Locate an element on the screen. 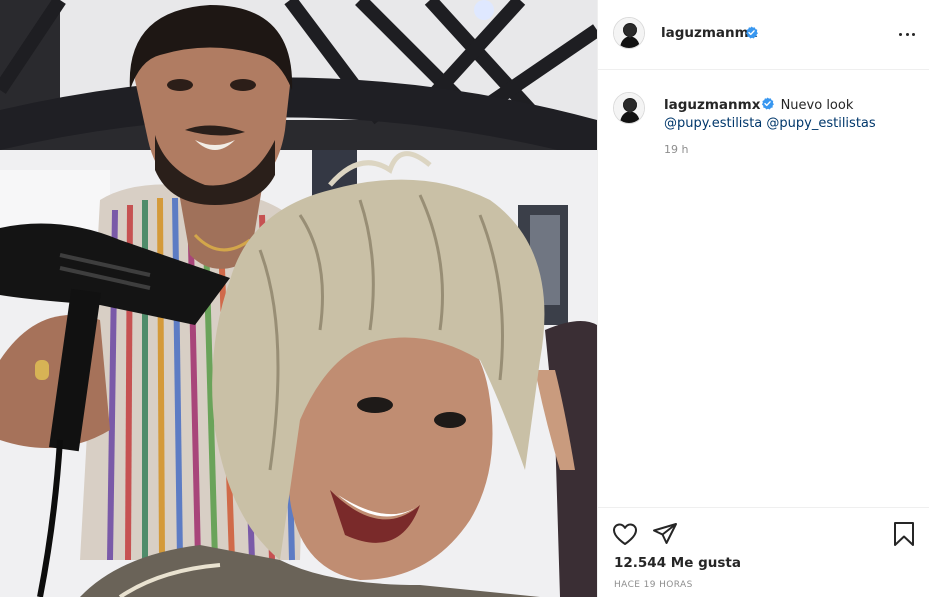 The height and width of the screenshot is (597, 929). post-actions: 12.544 Me gusta HACE 19 HORAS is located at coordinates (763, 552).